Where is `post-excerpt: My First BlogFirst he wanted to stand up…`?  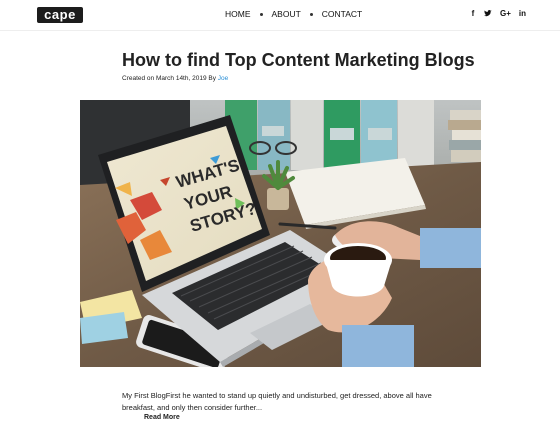
post-excerpt: My First BlogFirst he wanted to stand up… is located at coordinates (277, 401).